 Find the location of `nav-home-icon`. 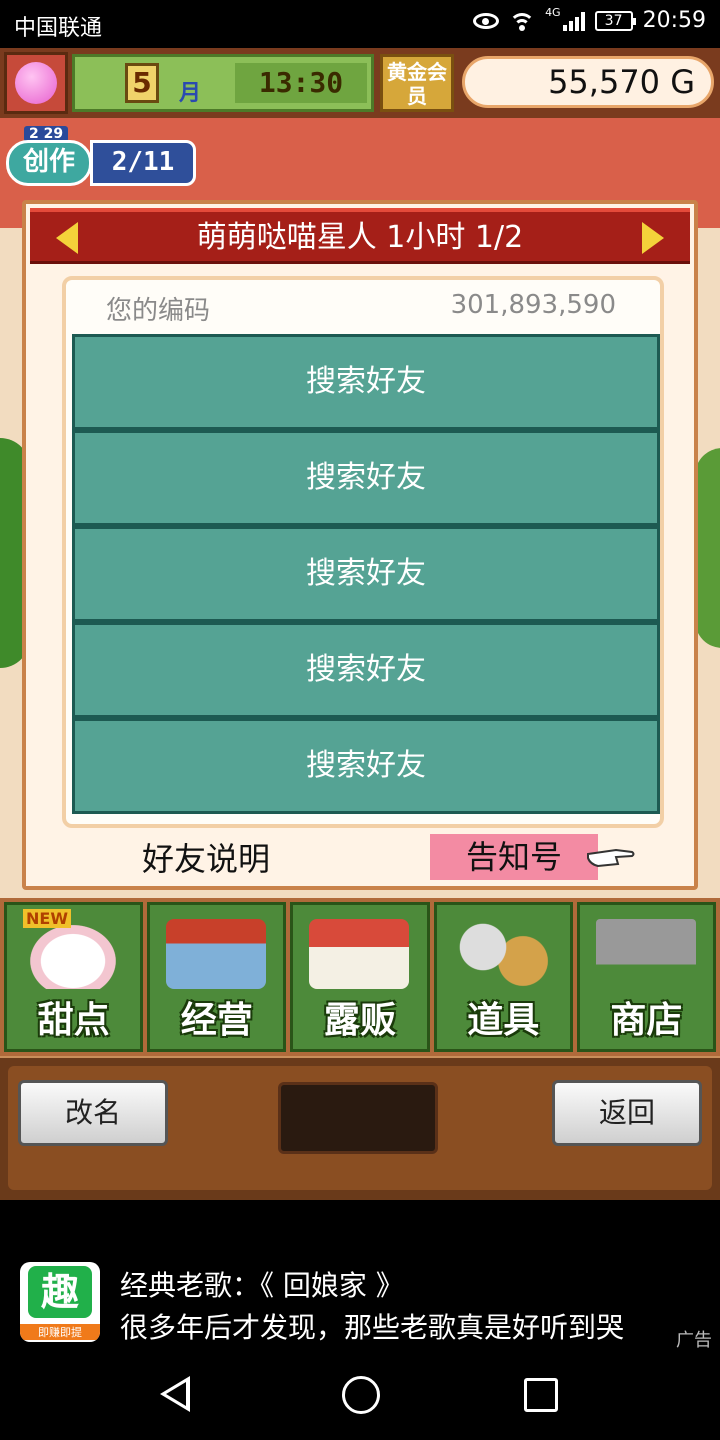

nav-home-icon is located at coordinates (361, 1395).